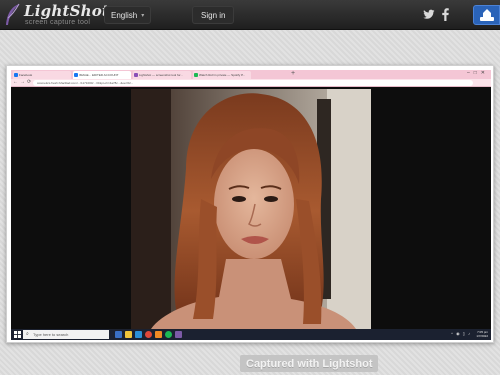 Image resolution: width=500 pixels, height=375 pixels. What do you see at coordinates (445, 14) in the screenshot?
I see `facebook-icon` at bounding box center [445, 14].